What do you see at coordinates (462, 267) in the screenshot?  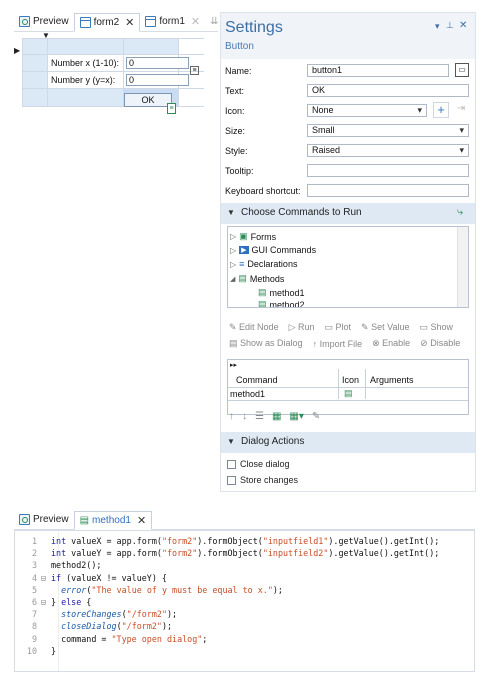 I see `tree-scrollbar` at bounding box center [462, 267].